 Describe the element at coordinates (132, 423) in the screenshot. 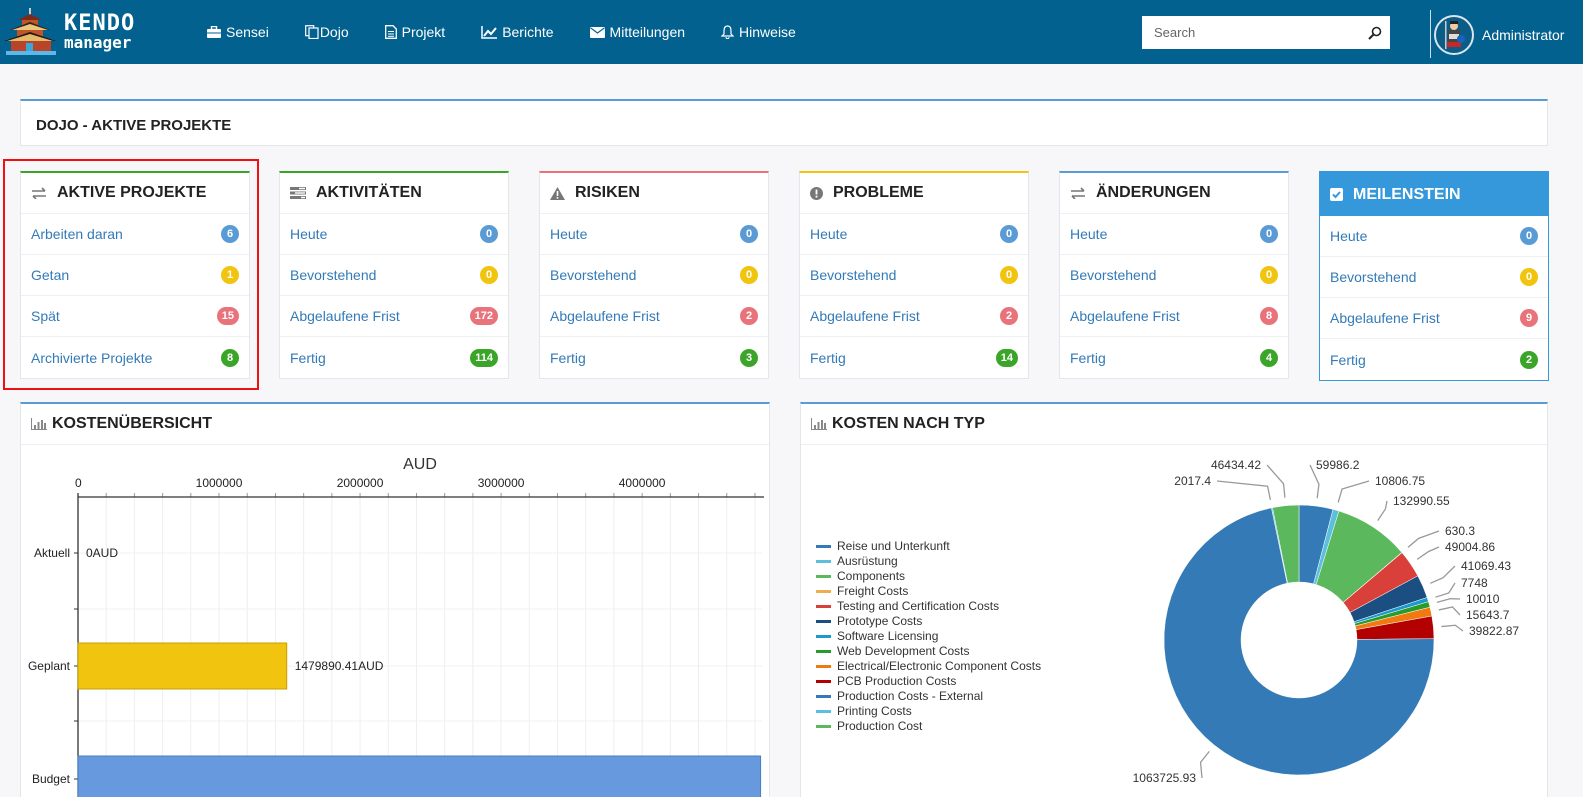

I see `panel-title: KOSTENÜBERSICHT` at that location.